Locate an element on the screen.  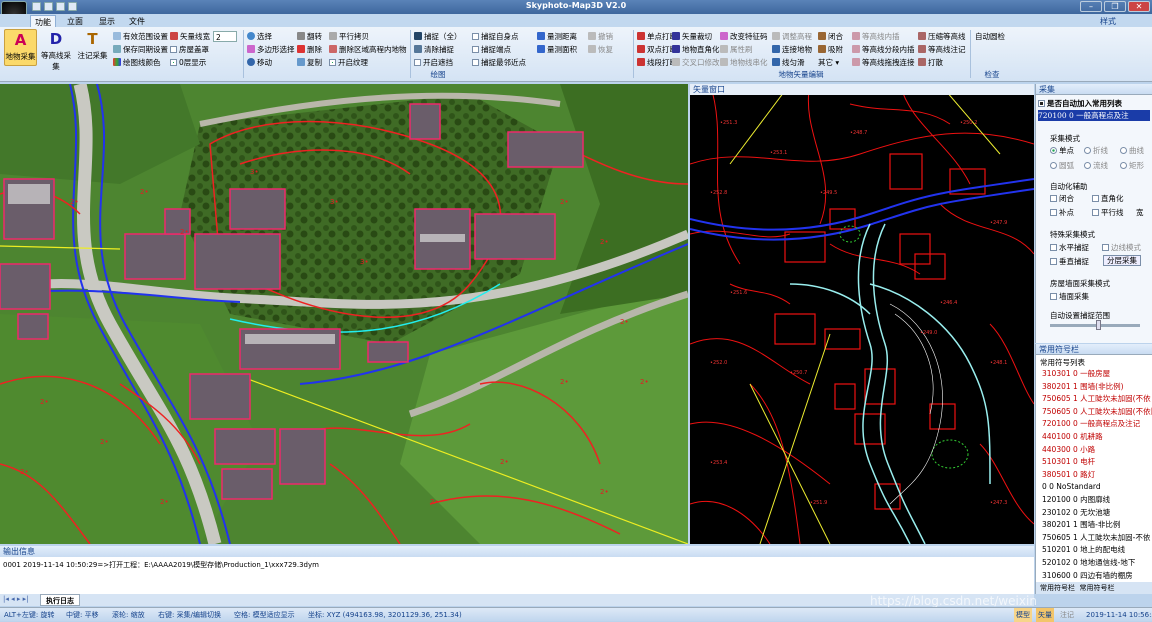
move-button: 移动 is located at coordinates (259, 62).